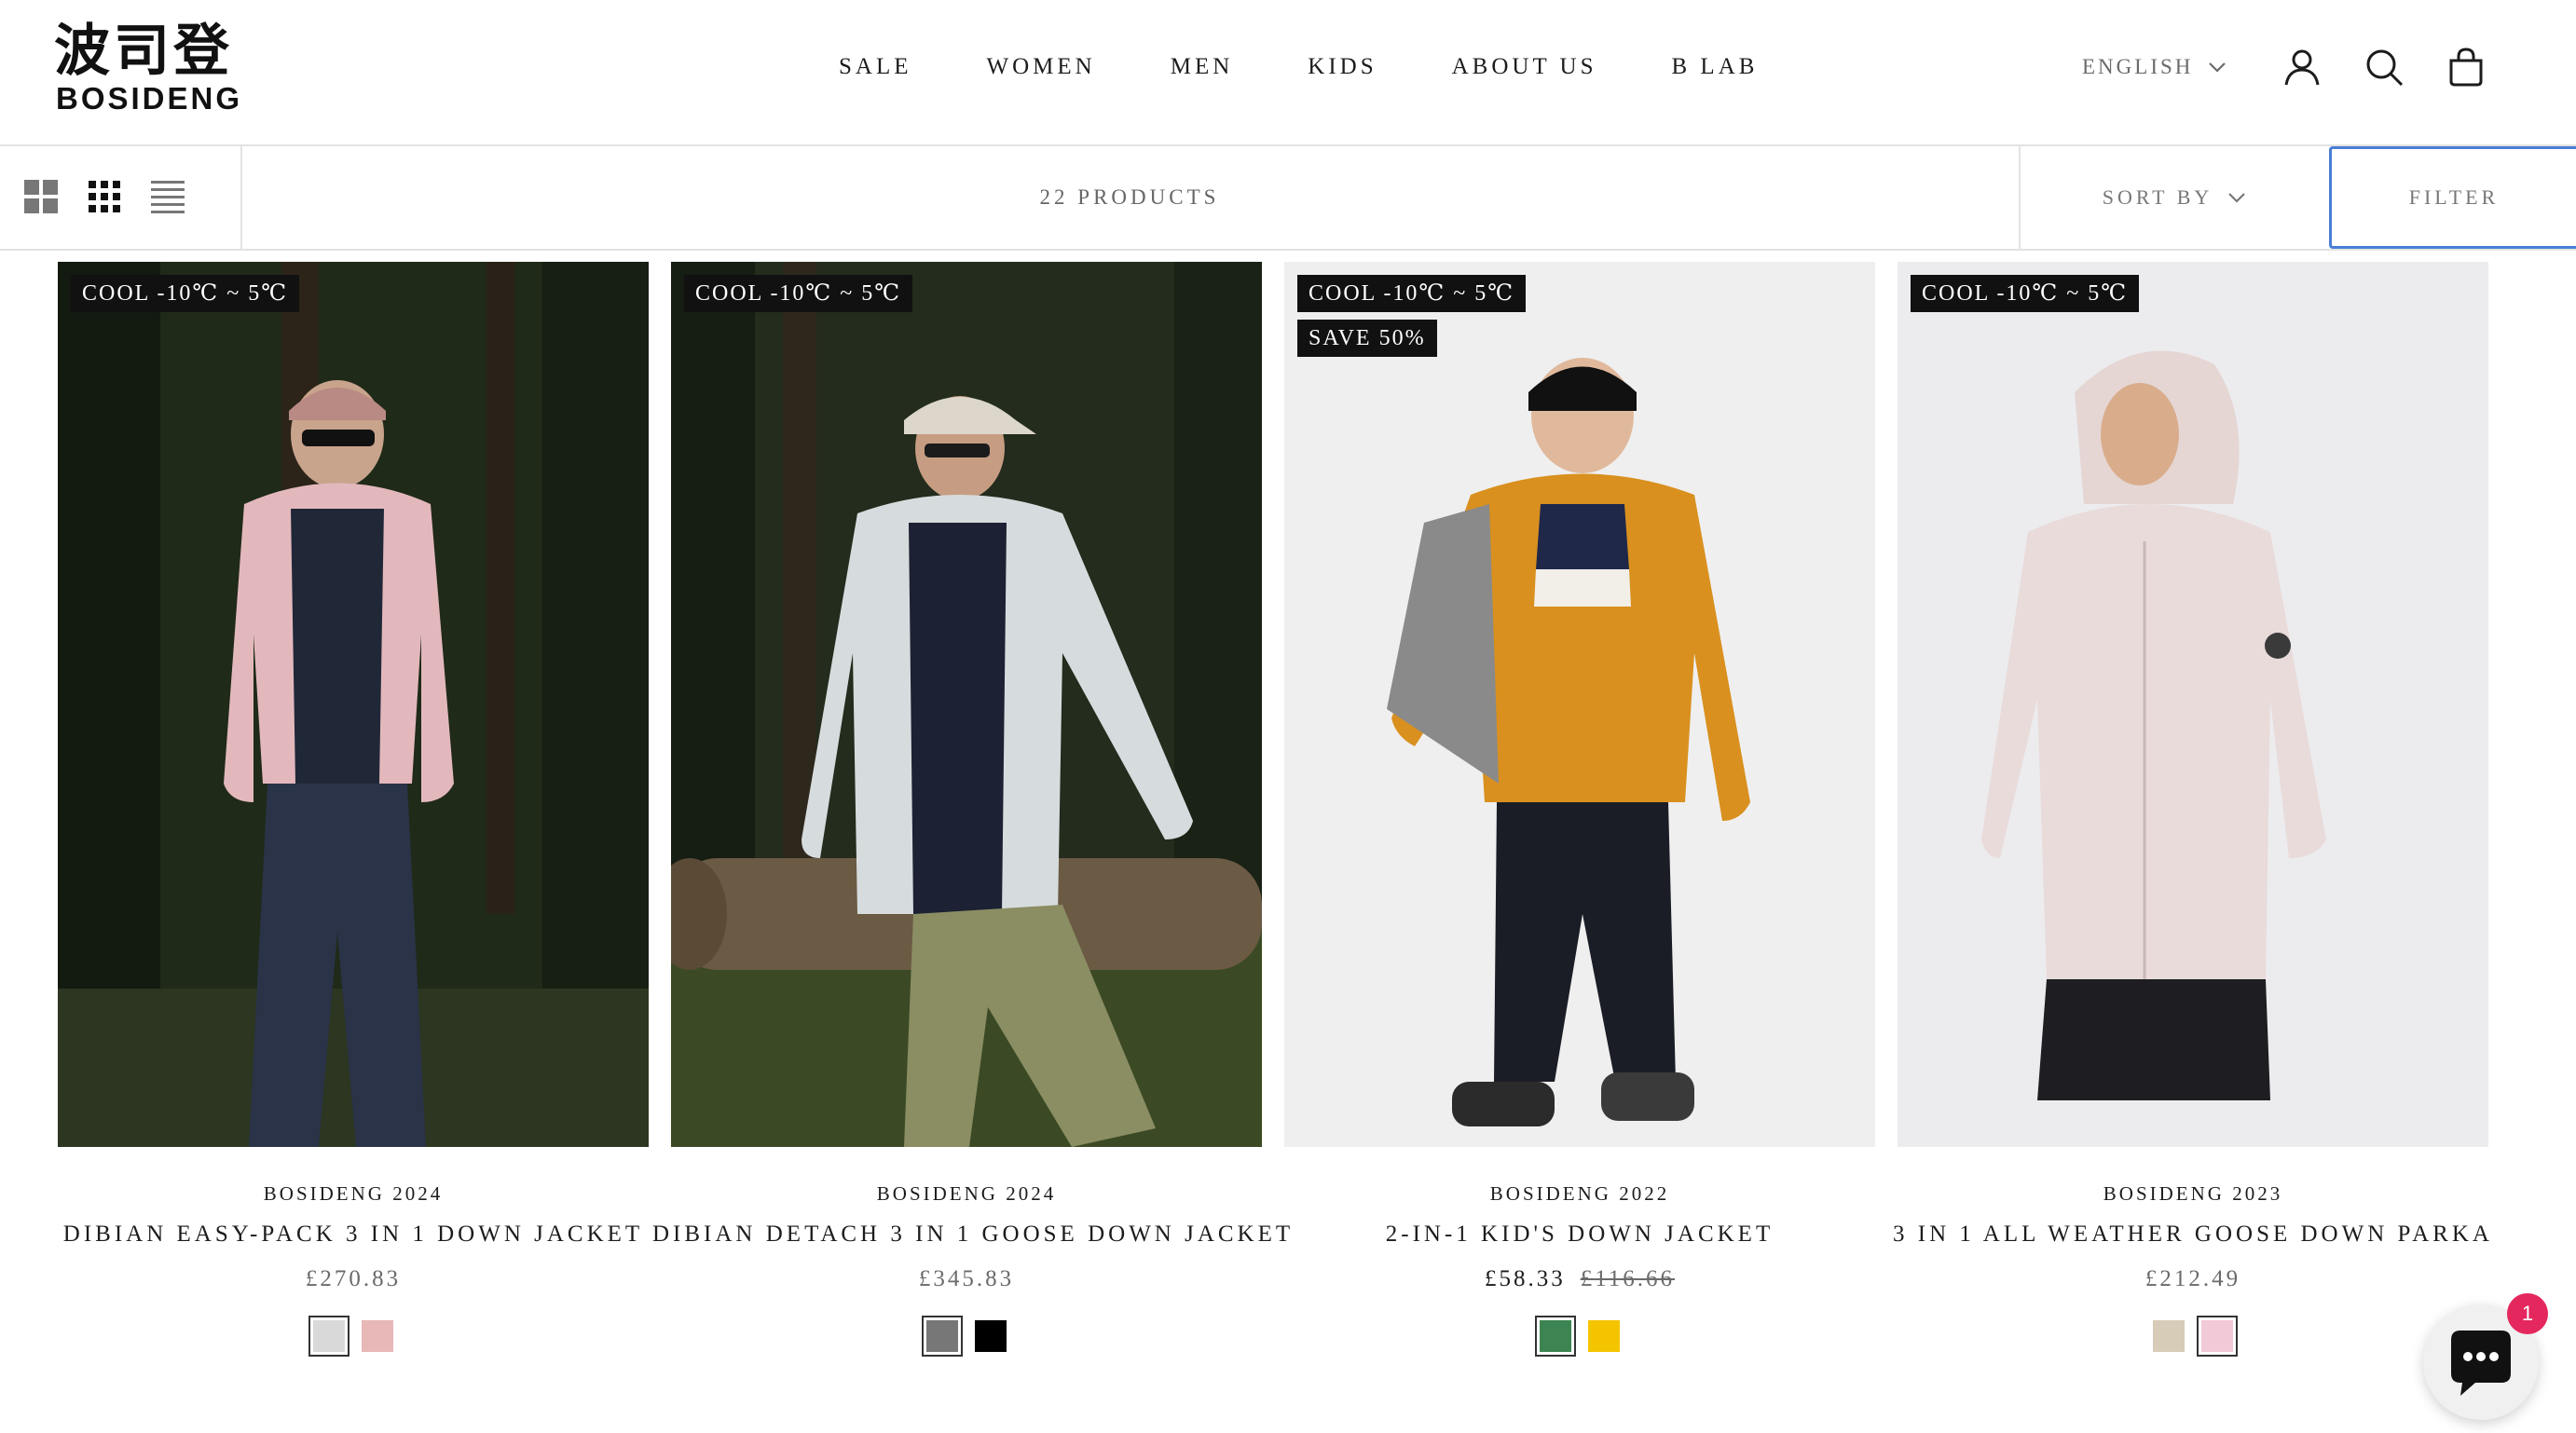 The width and height of the screenshot is (2576, 1433). What do you see at coordinates (2384, 67) in the screenshot?
I see `search-icon` at bounding box center [2384, 67].